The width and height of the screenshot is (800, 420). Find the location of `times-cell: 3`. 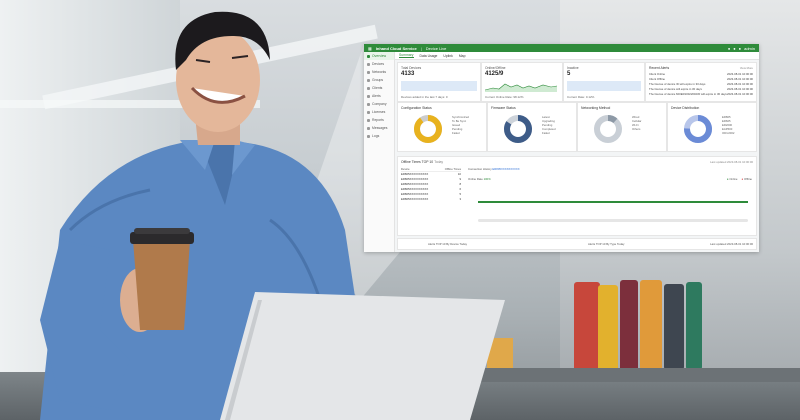

times-cell: 3 is located at coordinates (460, 199).